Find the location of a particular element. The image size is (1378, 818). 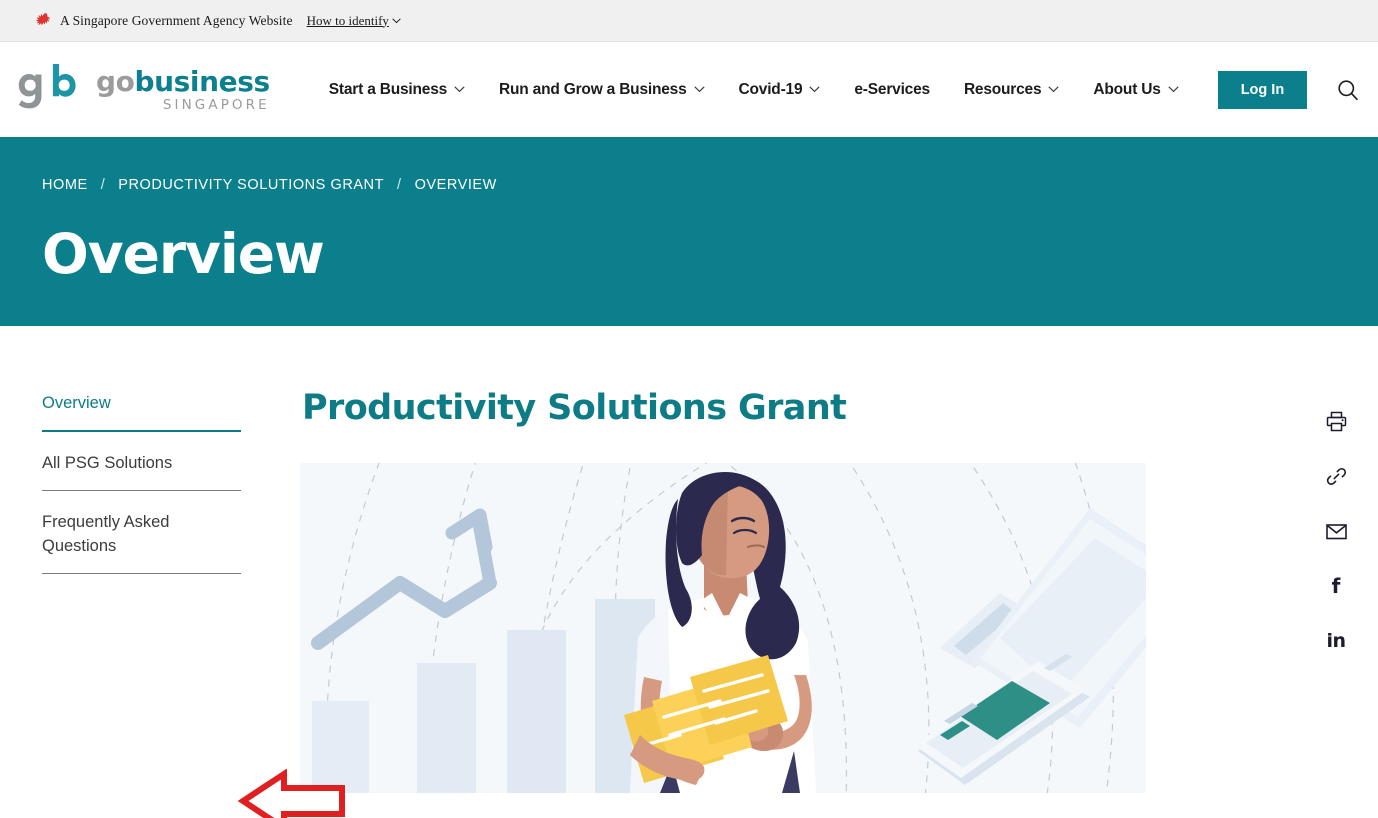

how-to-identify-link: How to identify is located at coordinates (354, 21).